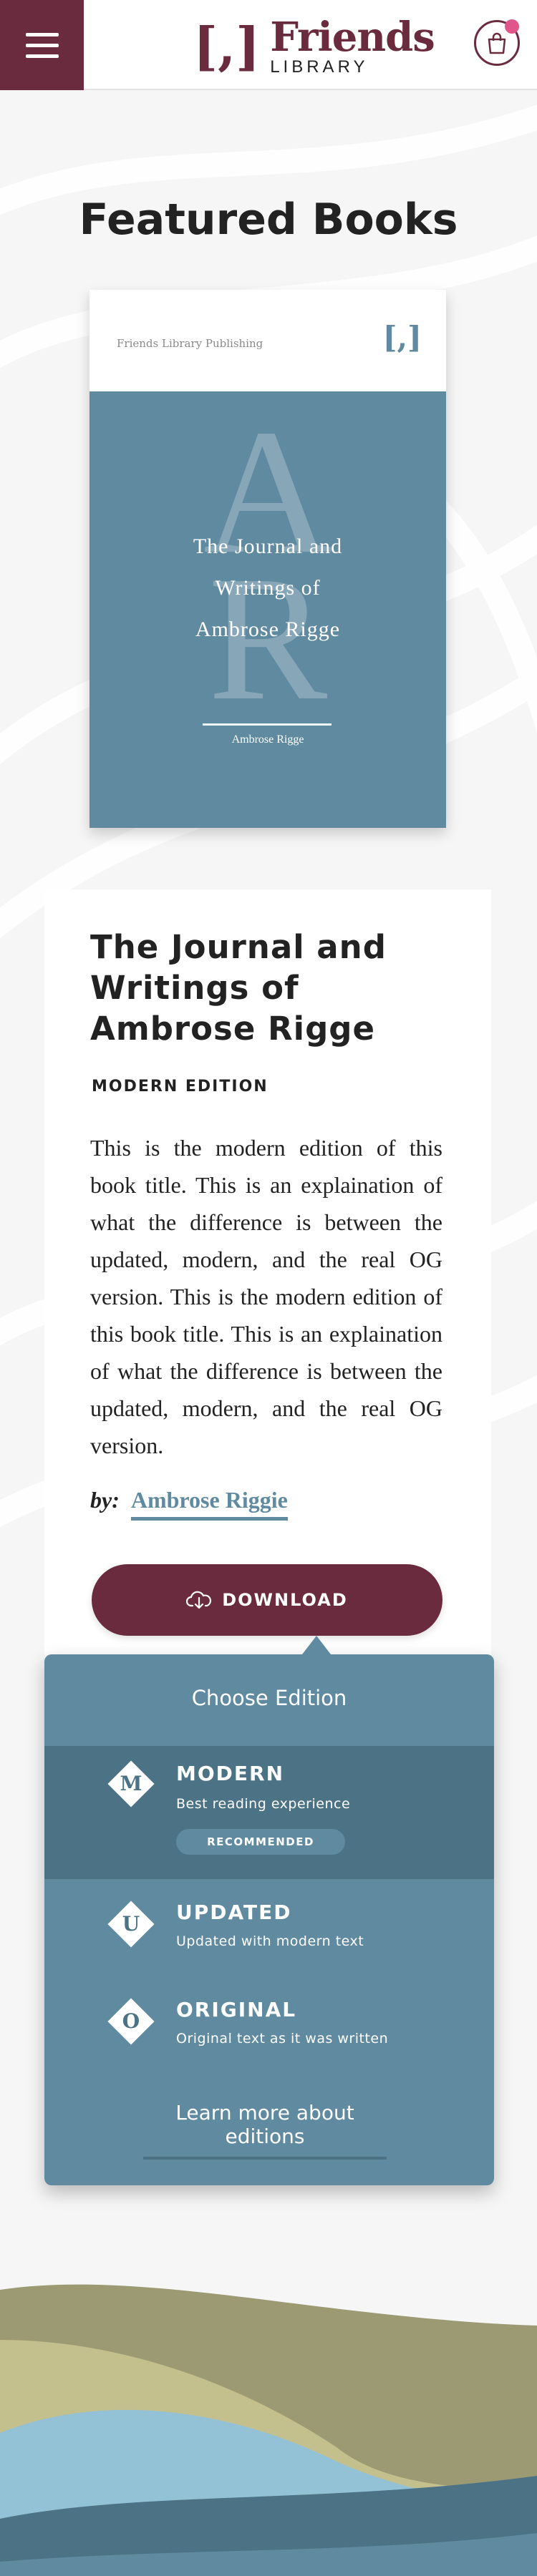 This screenshot has height=2576, width=537. What do you see at coordinates (105, 1500) in the screenshot?
I see `byline-label: by:` at bounding box center [105, 1500].